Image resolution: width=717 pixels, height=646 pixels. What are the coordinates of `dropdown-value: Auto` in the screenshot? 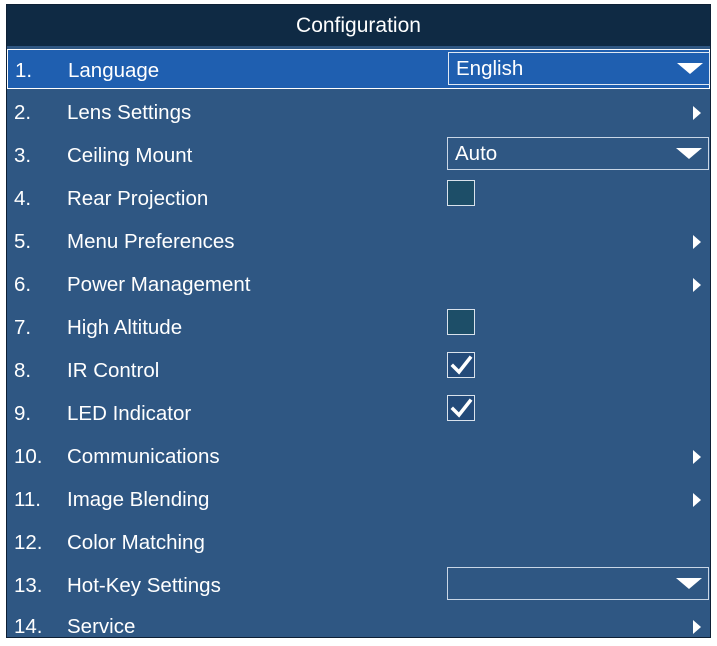 It's located at (476, 153).